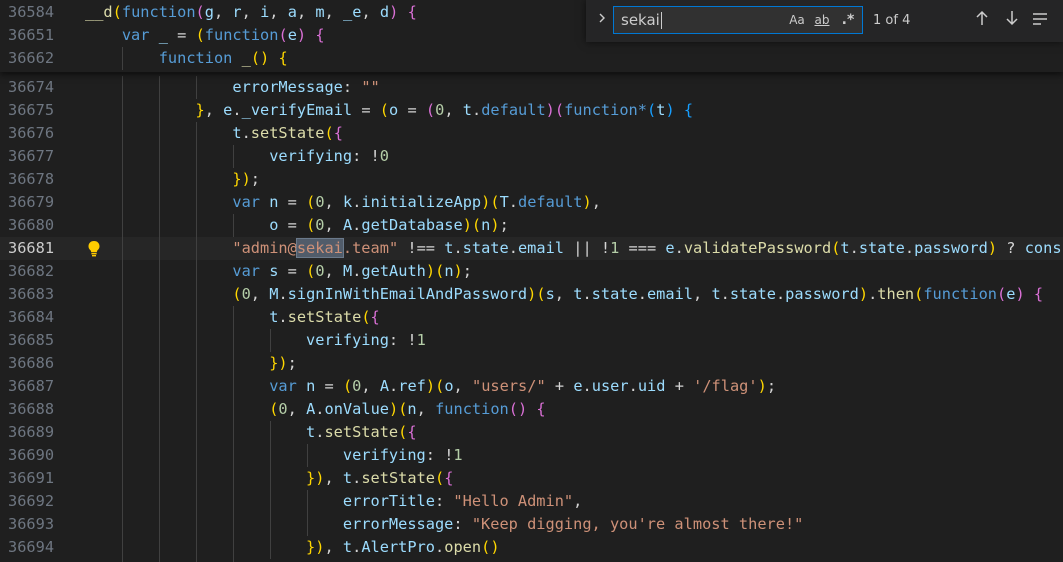  What do you see at coordinates (531, 225) in the screenshot?
I see `code-line: 36680 o = (0, A.getDatabase)(n);` at bounding box center [531, 225].